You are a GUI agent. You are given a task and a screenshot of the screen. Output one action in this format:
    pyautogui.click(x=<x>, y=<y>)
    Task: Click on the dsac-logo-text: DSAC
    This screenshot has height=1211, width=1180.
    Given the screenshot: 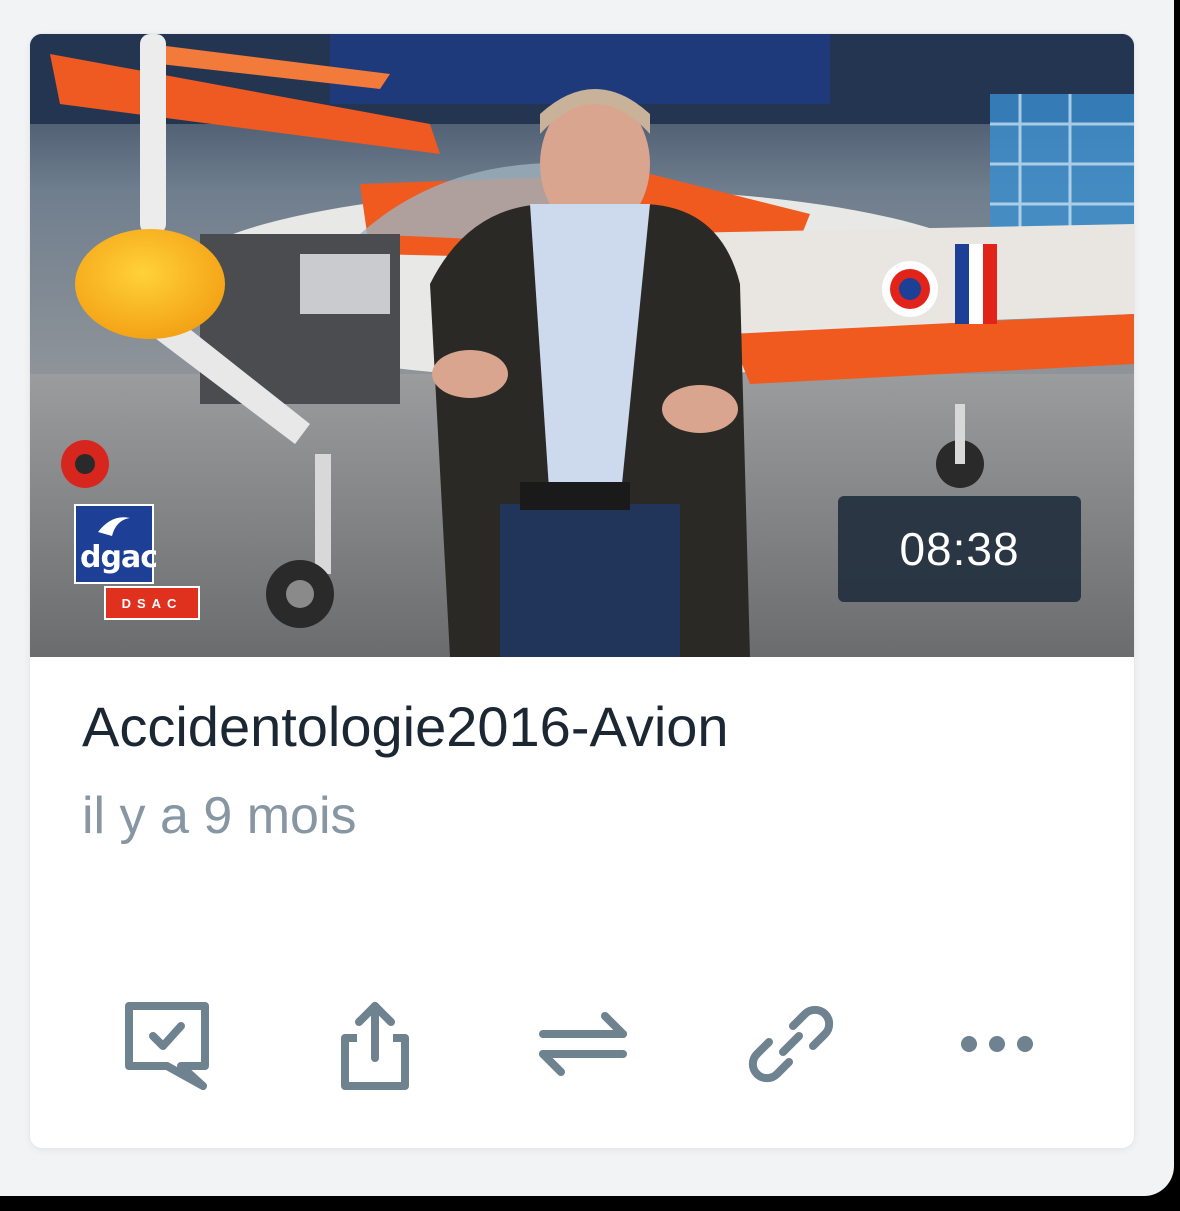 What is the action you would take?
    pyautogui.click(x=152, y=603)
    